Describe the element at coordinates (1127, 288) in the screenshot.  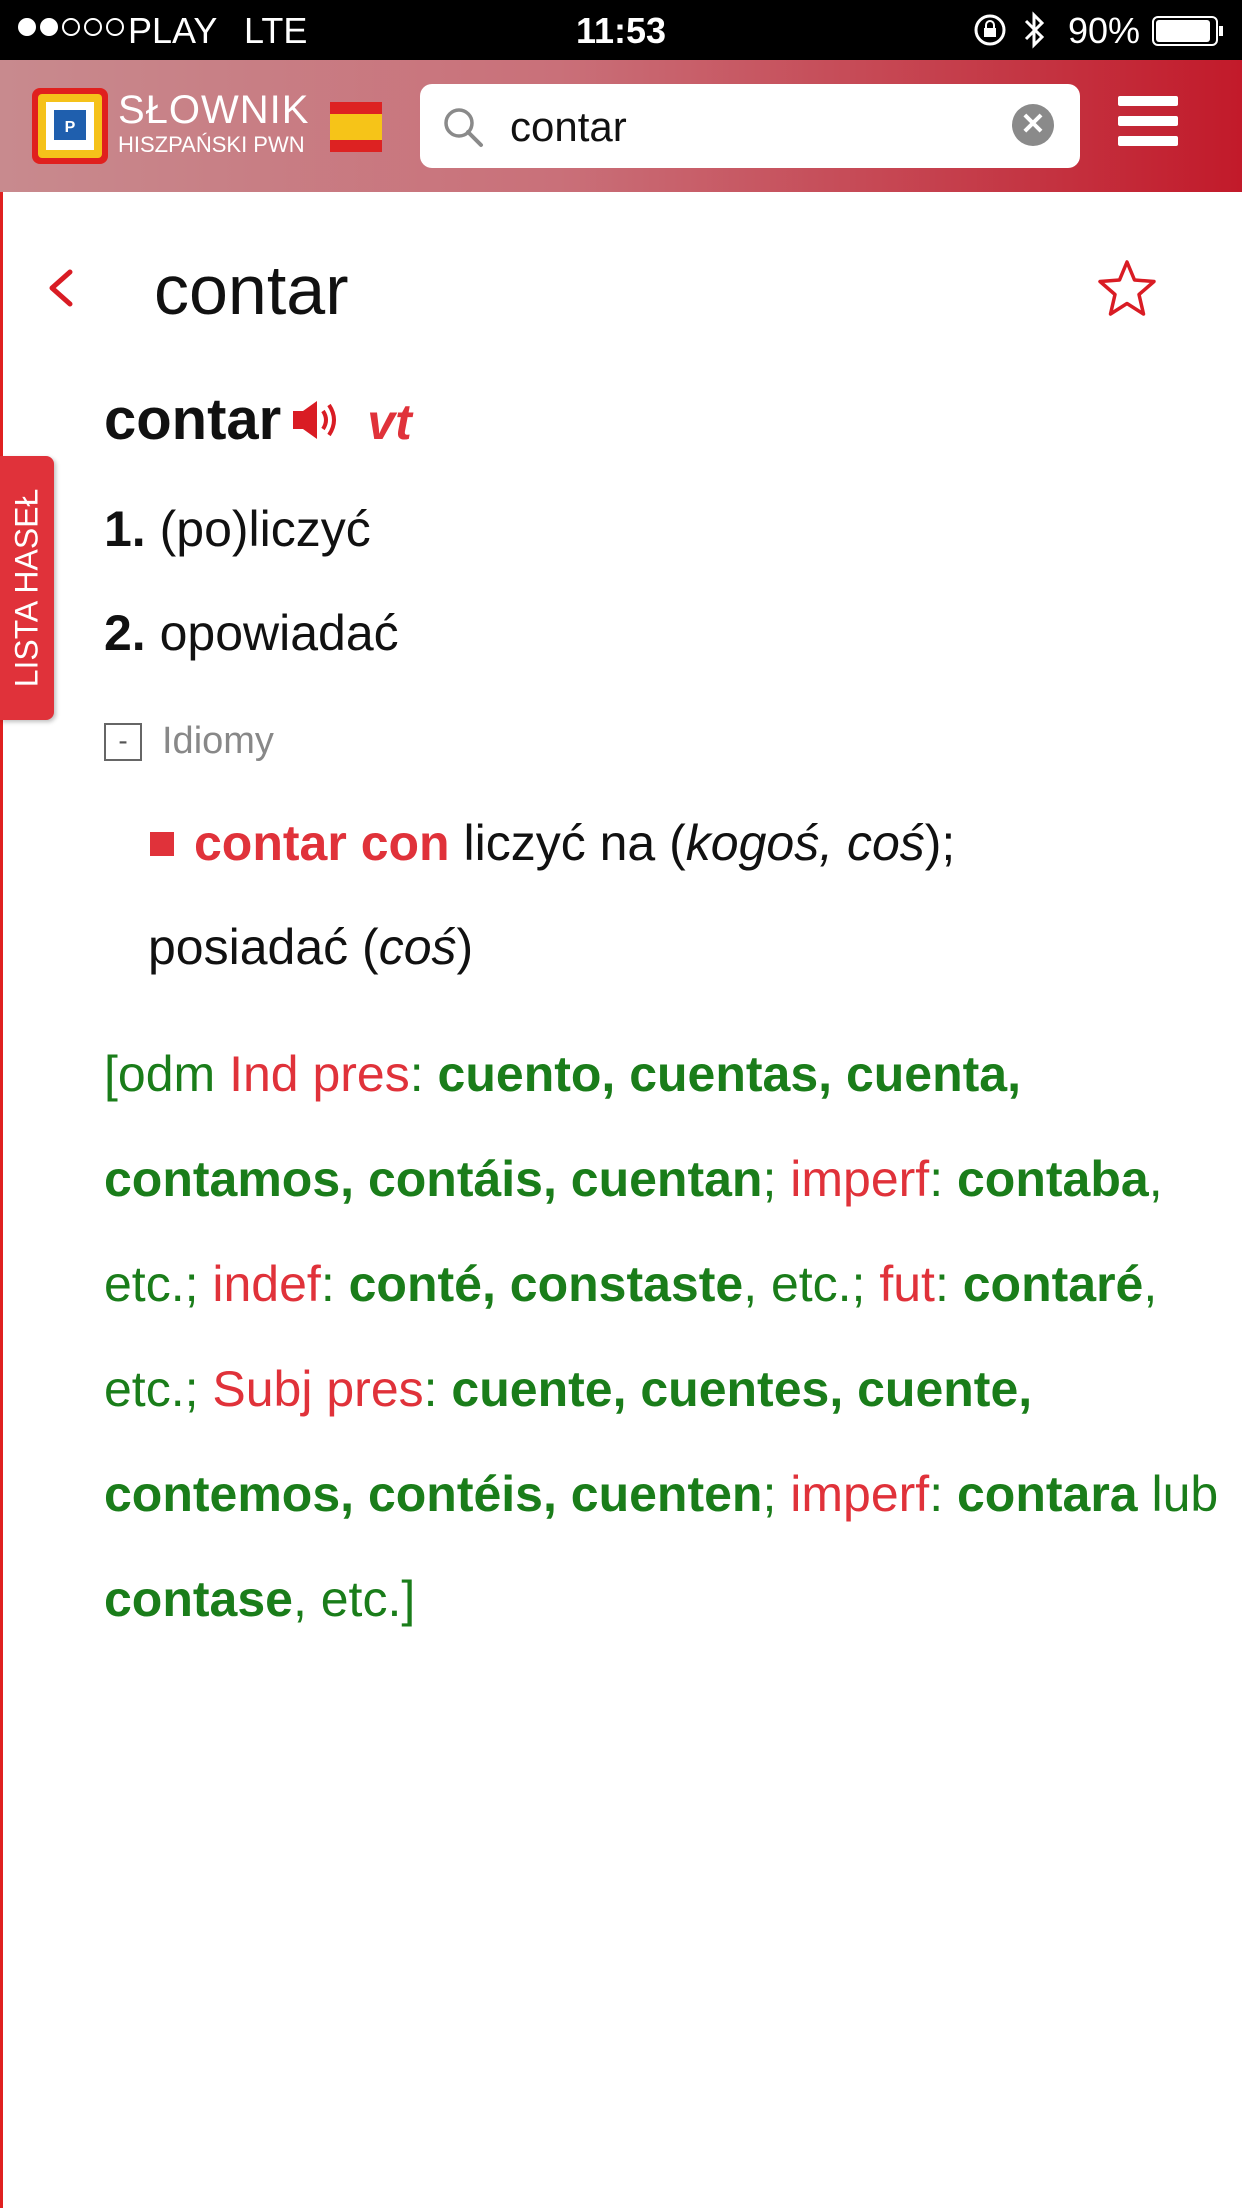
I see `favorite-star-icon` at that location.